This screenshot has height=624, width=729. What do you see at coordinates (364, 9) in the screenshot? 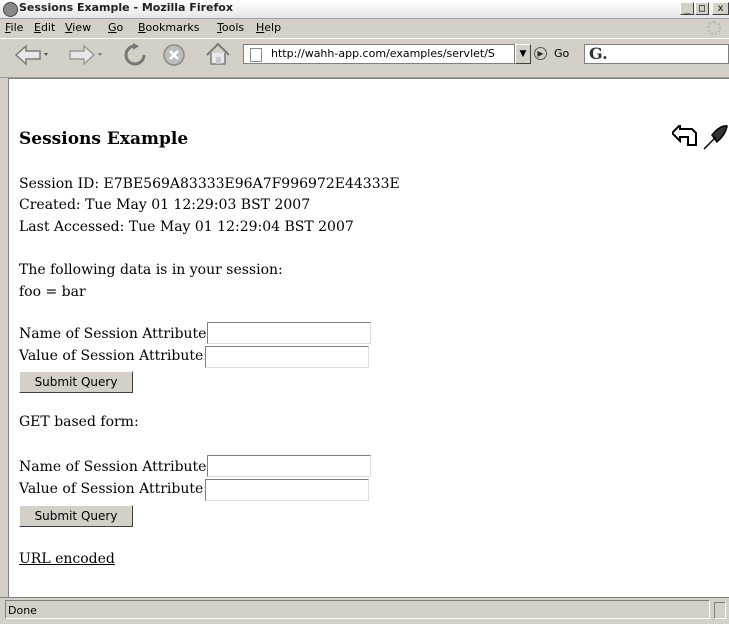
I see `title-bar: Sessions Example - Mozilla Firefox _ □ x` at bounding box center [364, 9].